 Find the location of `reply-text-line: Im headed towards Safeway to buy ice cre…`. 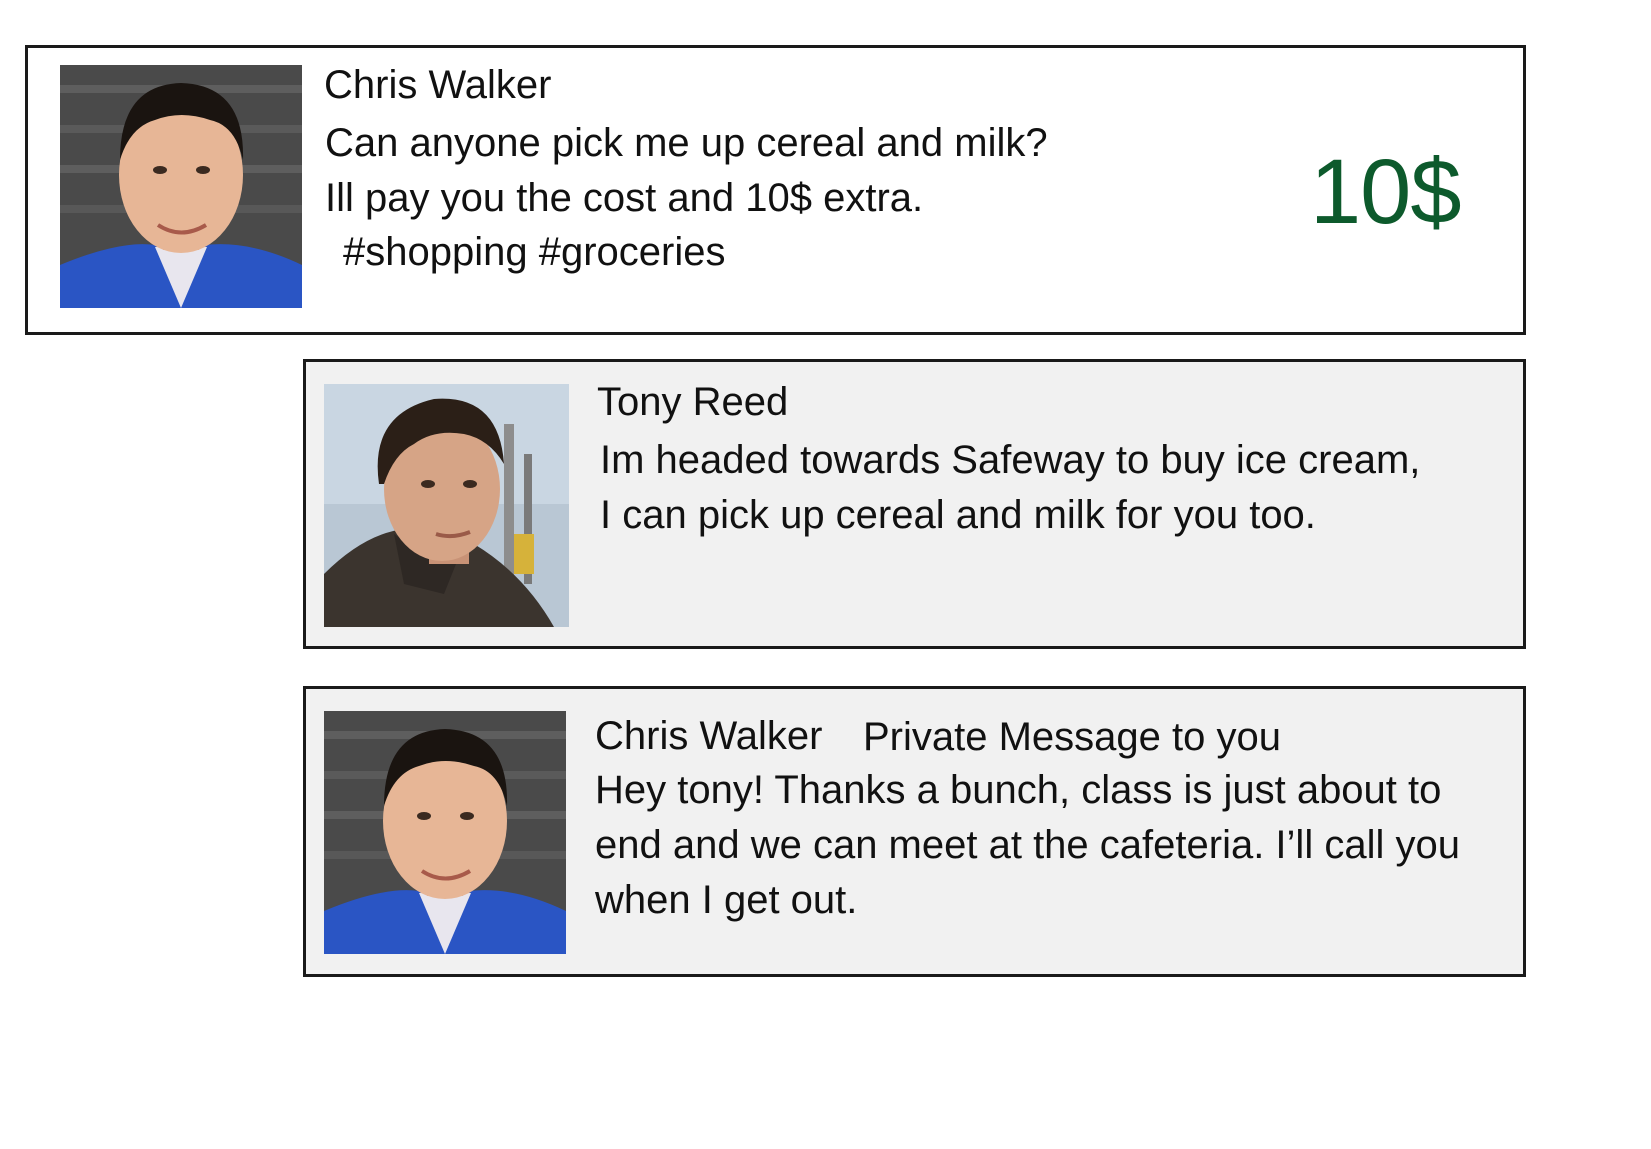

reply-text-line: Im headed towards Safeway to buy ice cre… is located at coordinates (1010, 460).